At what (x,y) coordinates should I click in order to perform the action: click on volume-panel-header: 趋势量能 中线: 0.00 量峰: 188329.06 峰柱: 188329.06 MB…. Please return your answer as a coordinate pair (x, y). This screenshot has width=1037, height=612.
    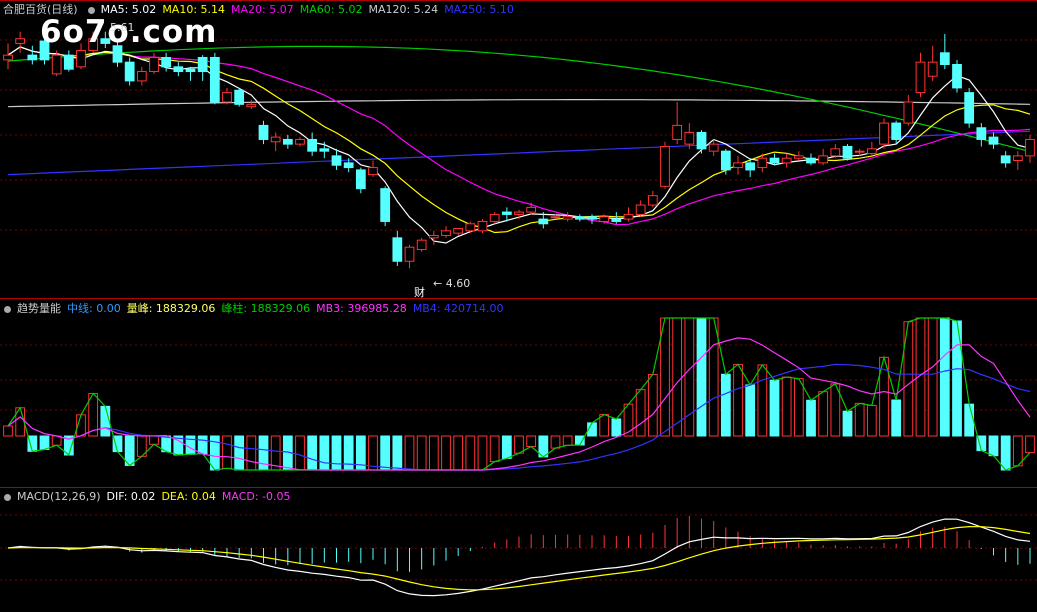
    Looking at the image, I should click on (258, 308).